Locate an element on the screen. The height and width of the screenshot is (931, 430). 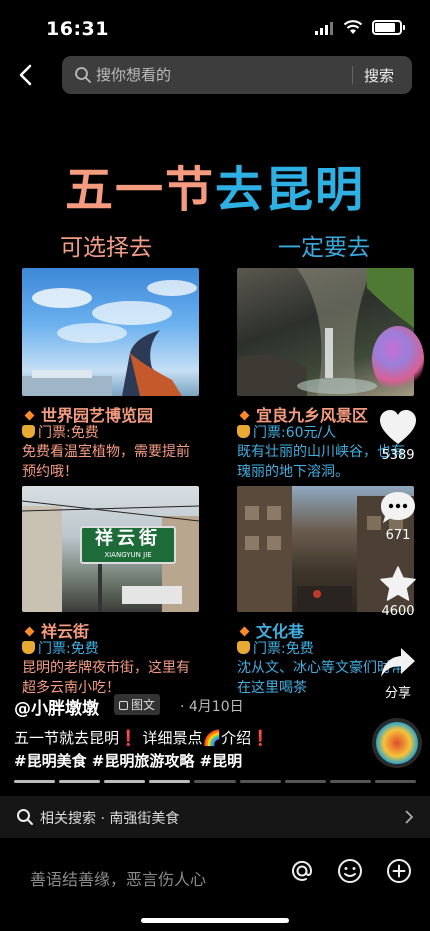
street-sign-pinyin: XIANGYUN JIE is located at coordinates (128, 555).